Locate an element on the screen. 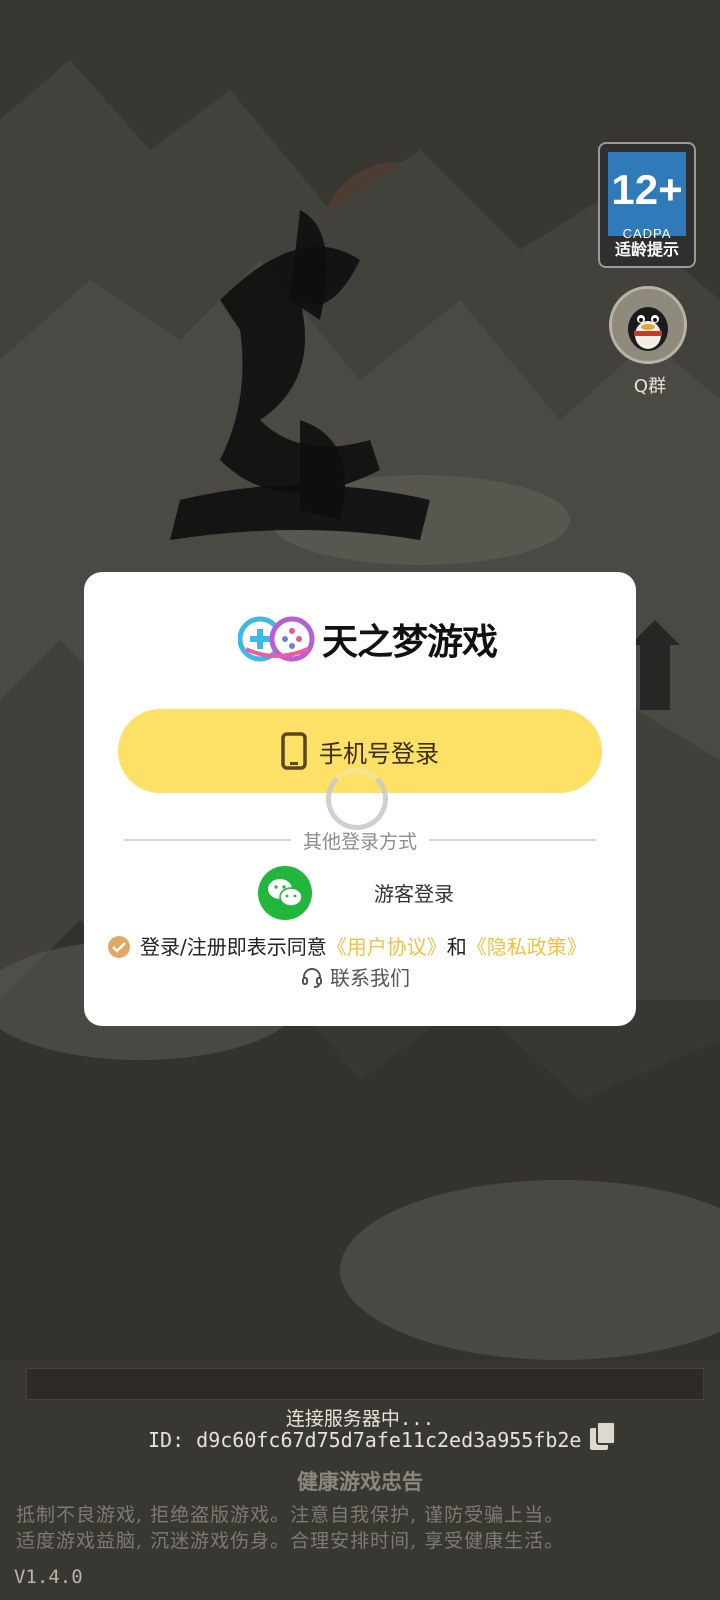 The image size is (720, 1600). qq-group-button is located at coordinates (648, 325).